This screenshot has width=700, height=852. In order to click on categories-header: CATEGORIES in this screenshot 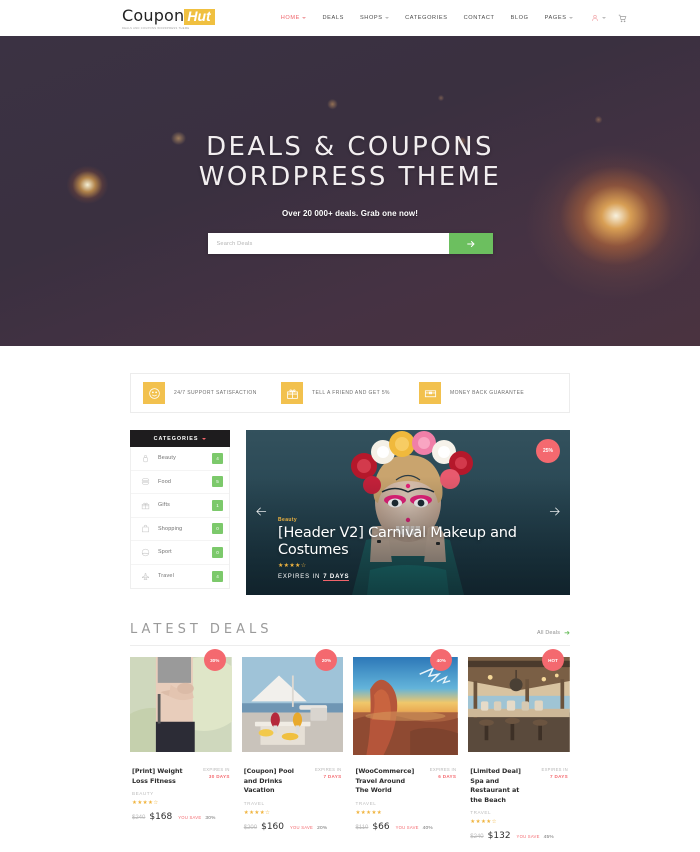, I will do `click(180, 438)`.